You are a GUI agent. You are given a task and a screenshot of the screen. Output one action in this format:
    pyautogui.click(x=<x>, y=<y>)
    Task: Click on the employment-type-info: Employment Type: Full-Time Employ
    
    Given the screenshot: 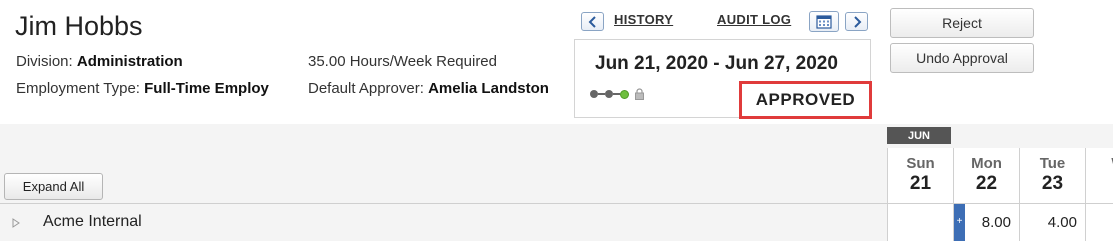 What is the action you would take?
    pyautogui.click(x=151, y=88)
    